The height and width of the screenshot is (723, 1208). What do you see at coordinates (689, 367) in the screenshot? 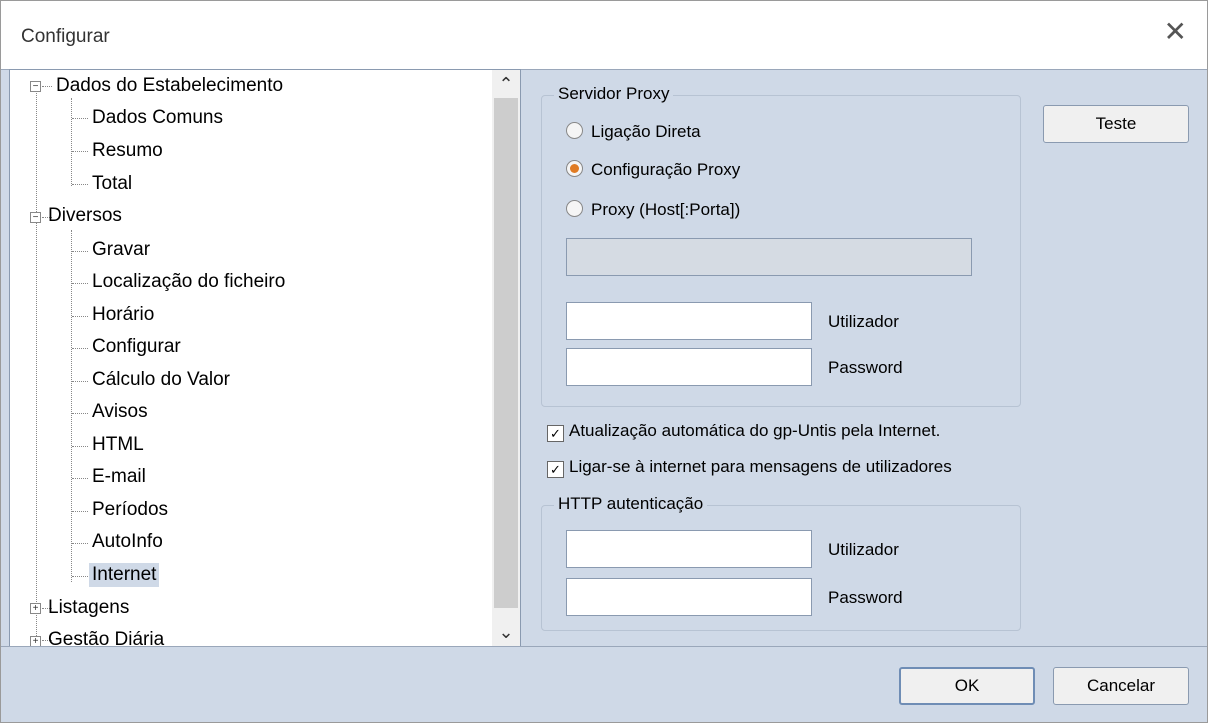
I see `proxy-password-input` at bounding box center [689, 367].